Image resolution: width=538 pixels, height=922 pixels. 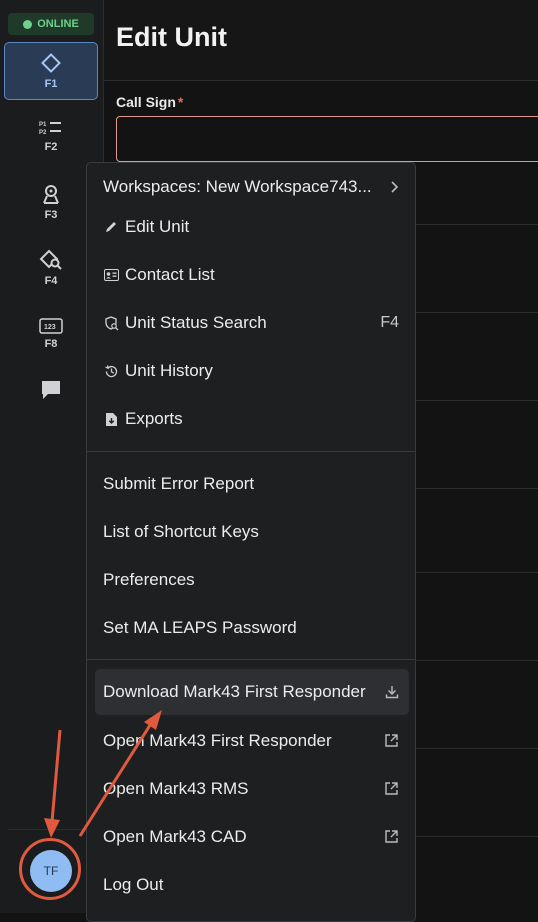 I want to click on diamond-icon, so click(x=51, y=63).